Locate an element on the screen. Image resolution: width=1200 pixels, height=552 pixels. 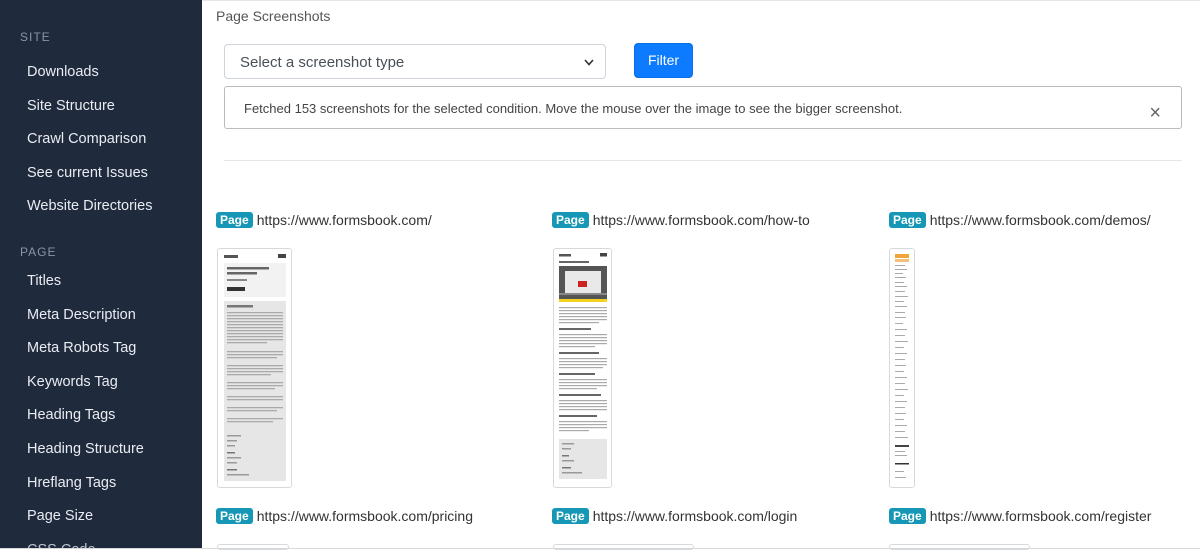
bottom-border is located at coordinates (600, 548).